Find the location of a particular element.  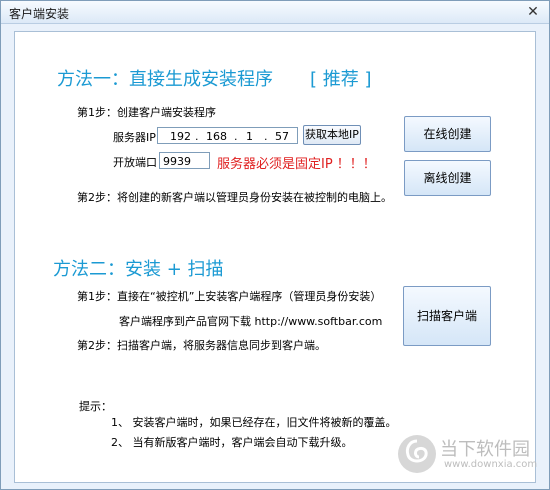

close-button: ✕ is located at coordinates (533, 12).